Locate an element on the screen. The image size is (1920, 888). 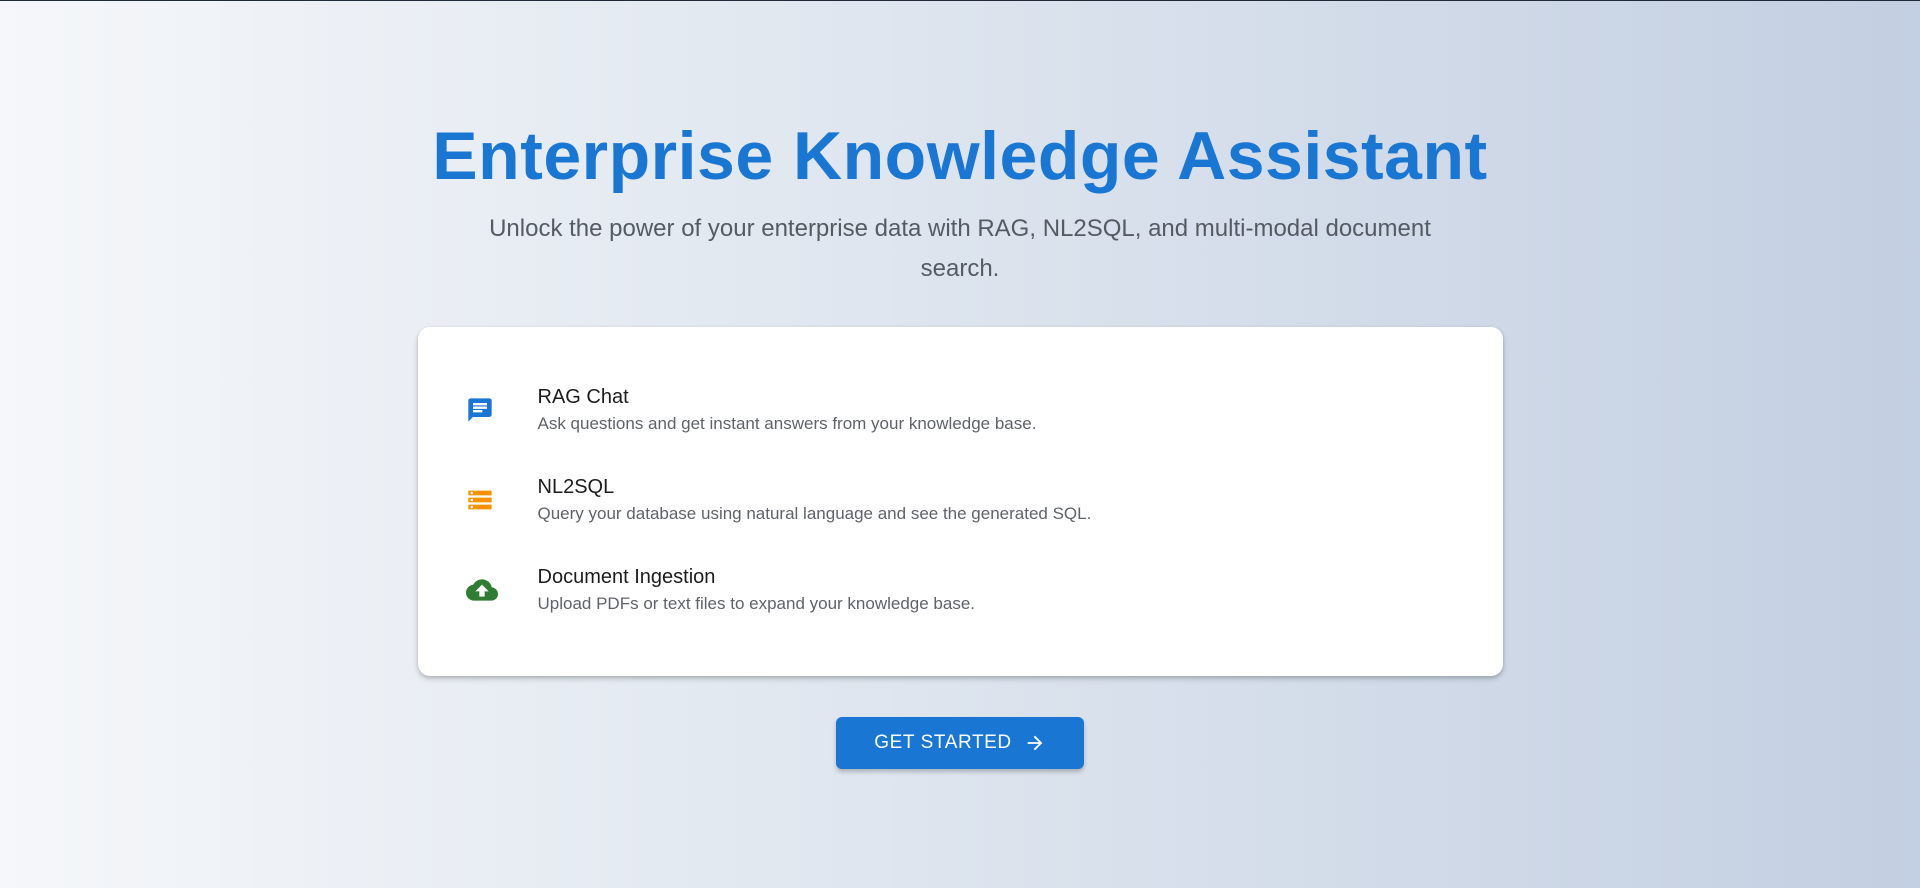
cloud-upload-icon is located at coordinates (500, 590).